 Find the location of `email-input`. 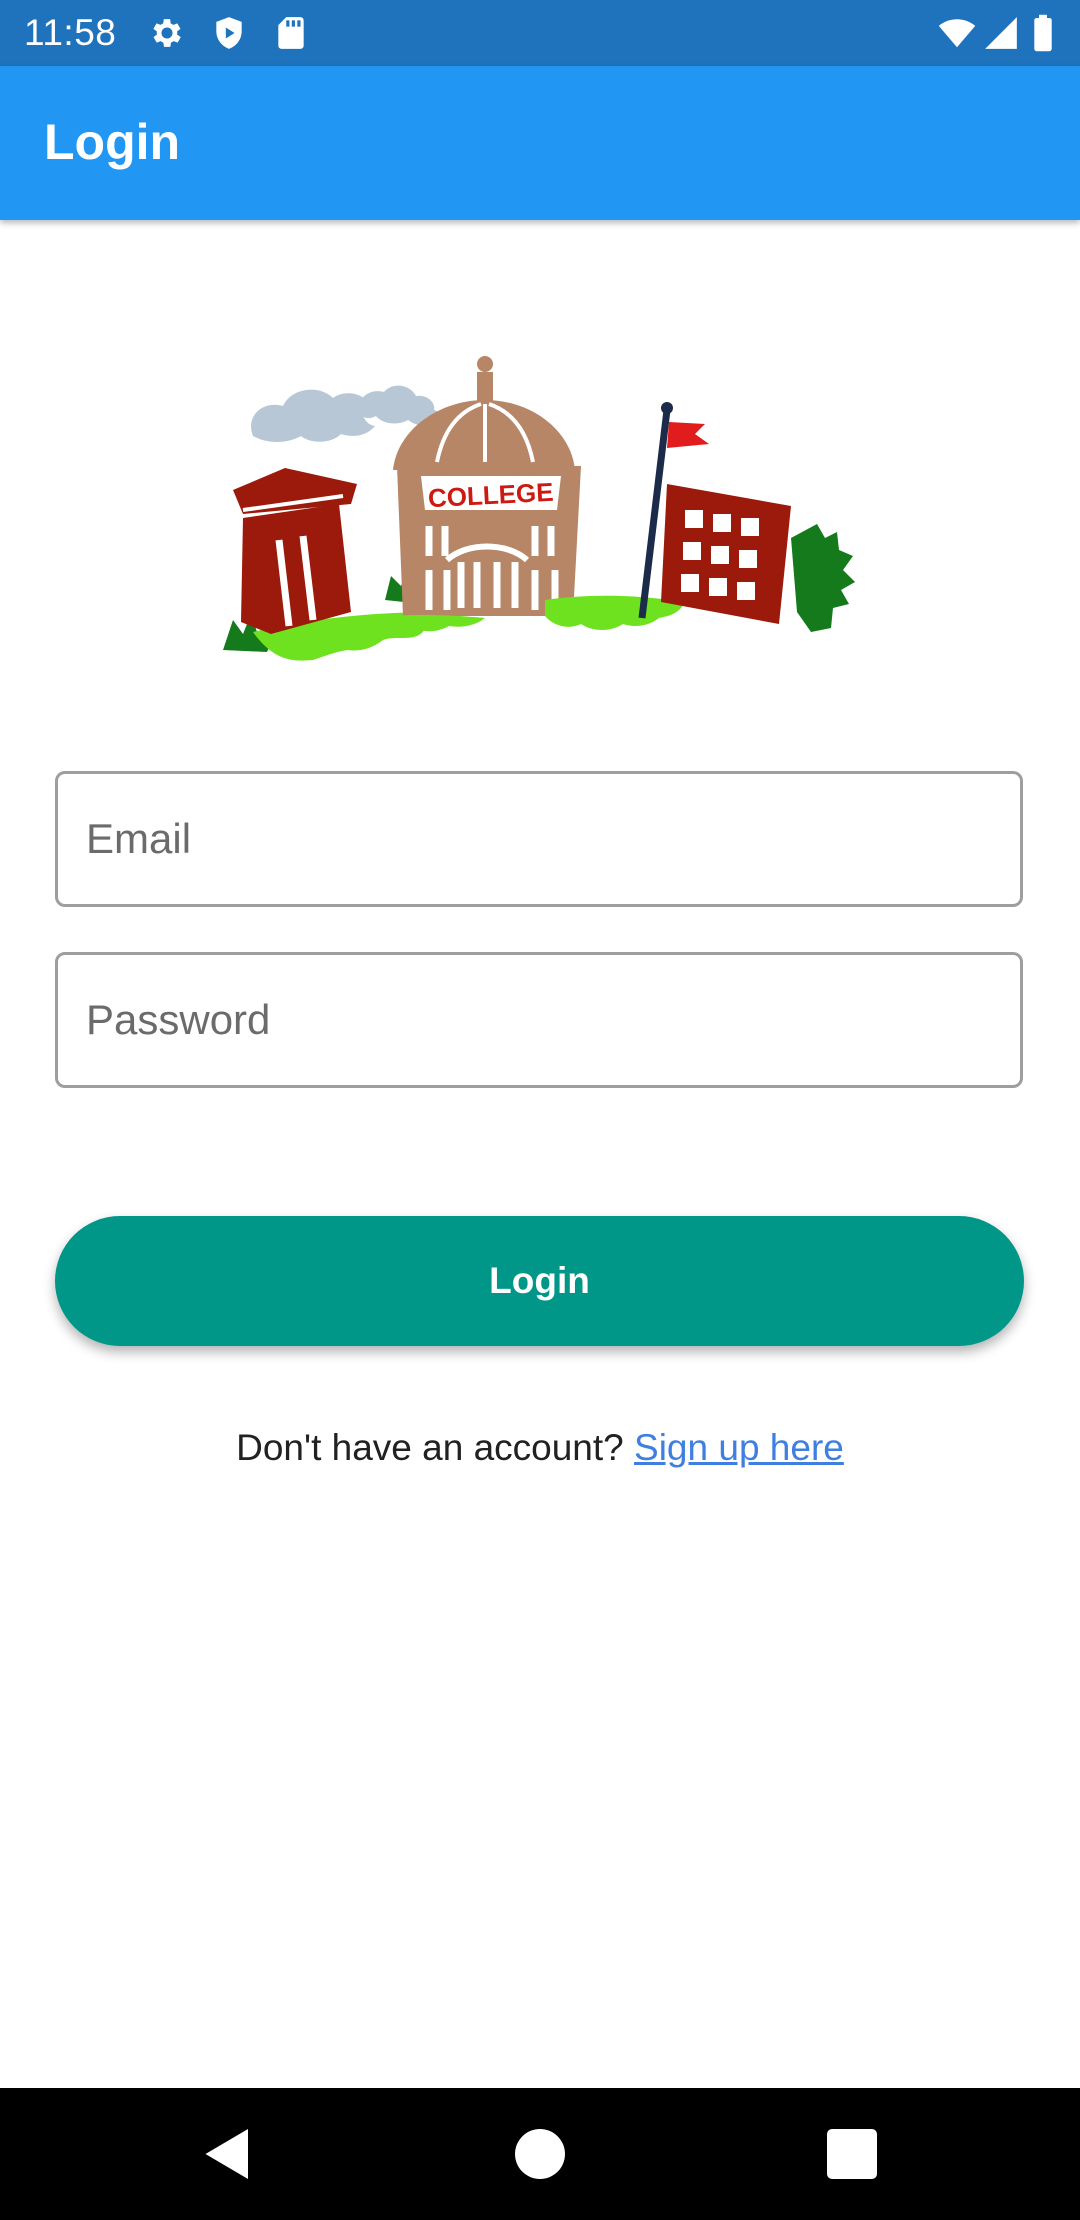

email-input is located at coordinates (539, 839).